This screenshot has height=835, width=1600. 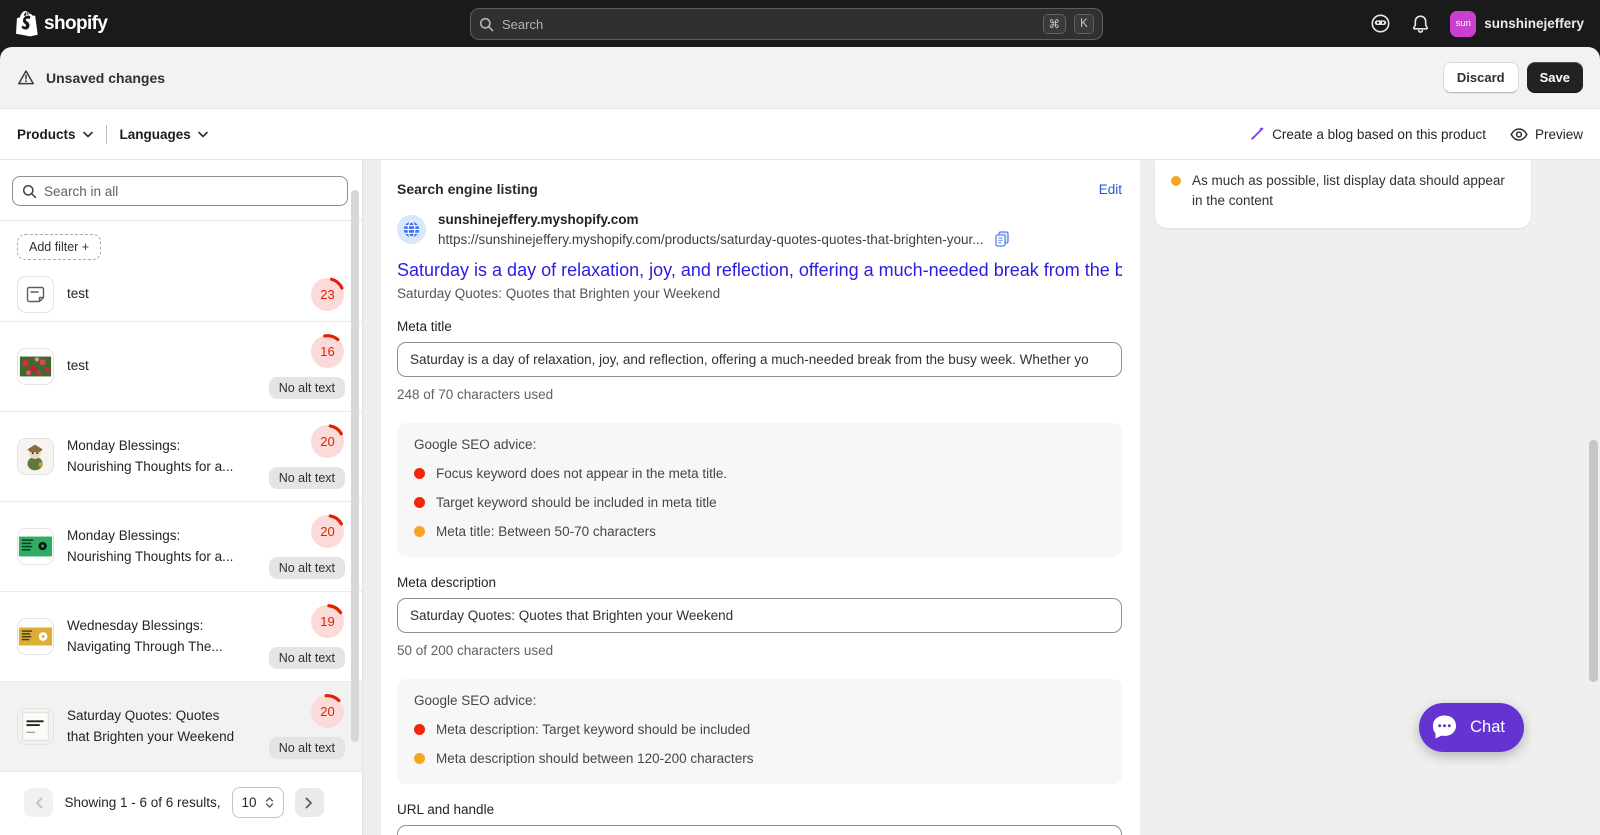 What do you see at coordinates (1593, 561) in the screenshot?
I see `page-scrollbar` at bounding box center [1593, 561].